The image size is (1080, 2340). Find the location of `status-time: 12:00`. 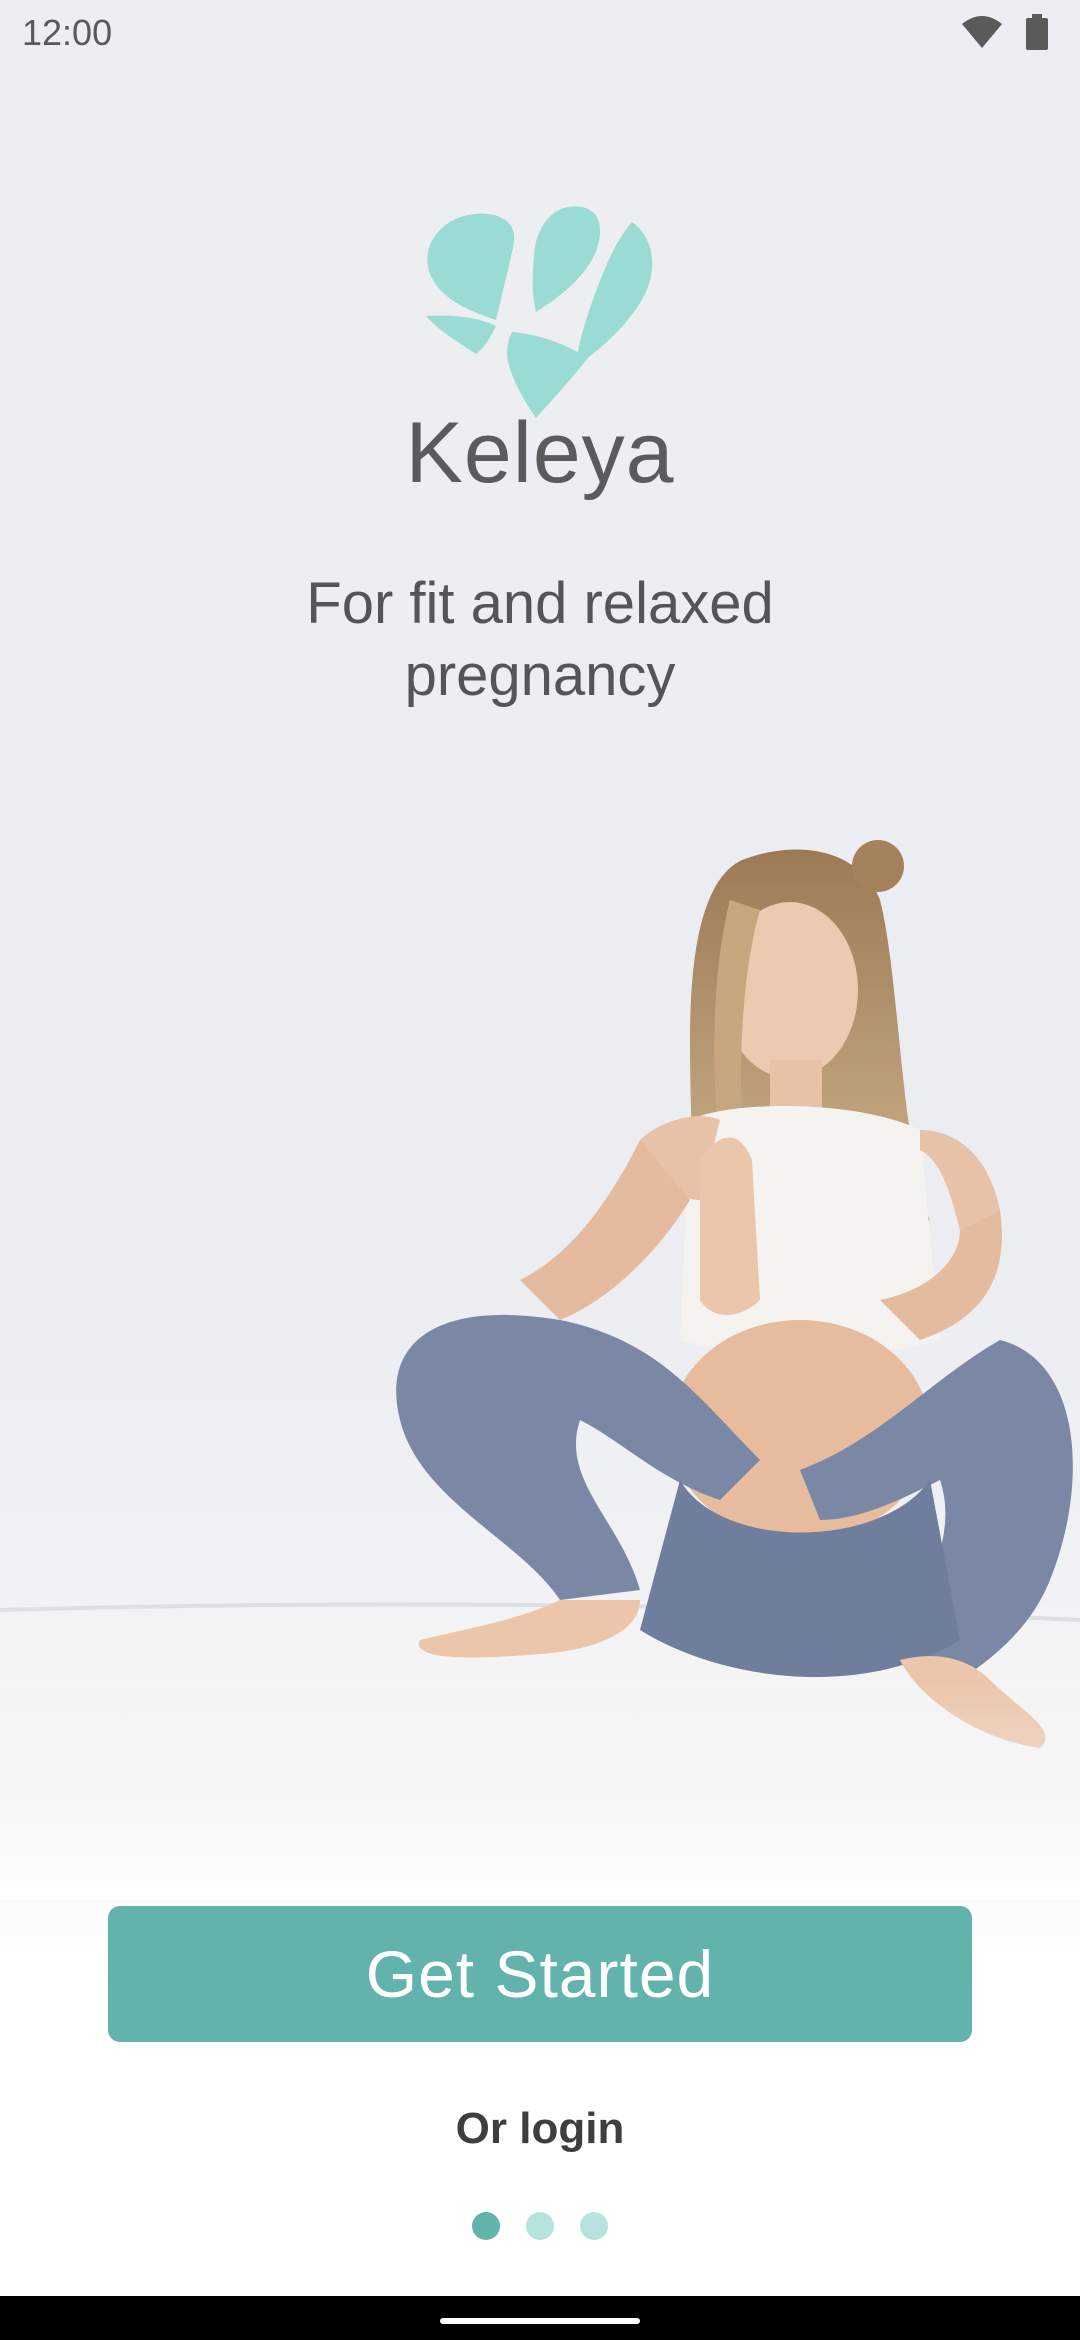

status-time: 12:00 is located at coordinates (67, 32).